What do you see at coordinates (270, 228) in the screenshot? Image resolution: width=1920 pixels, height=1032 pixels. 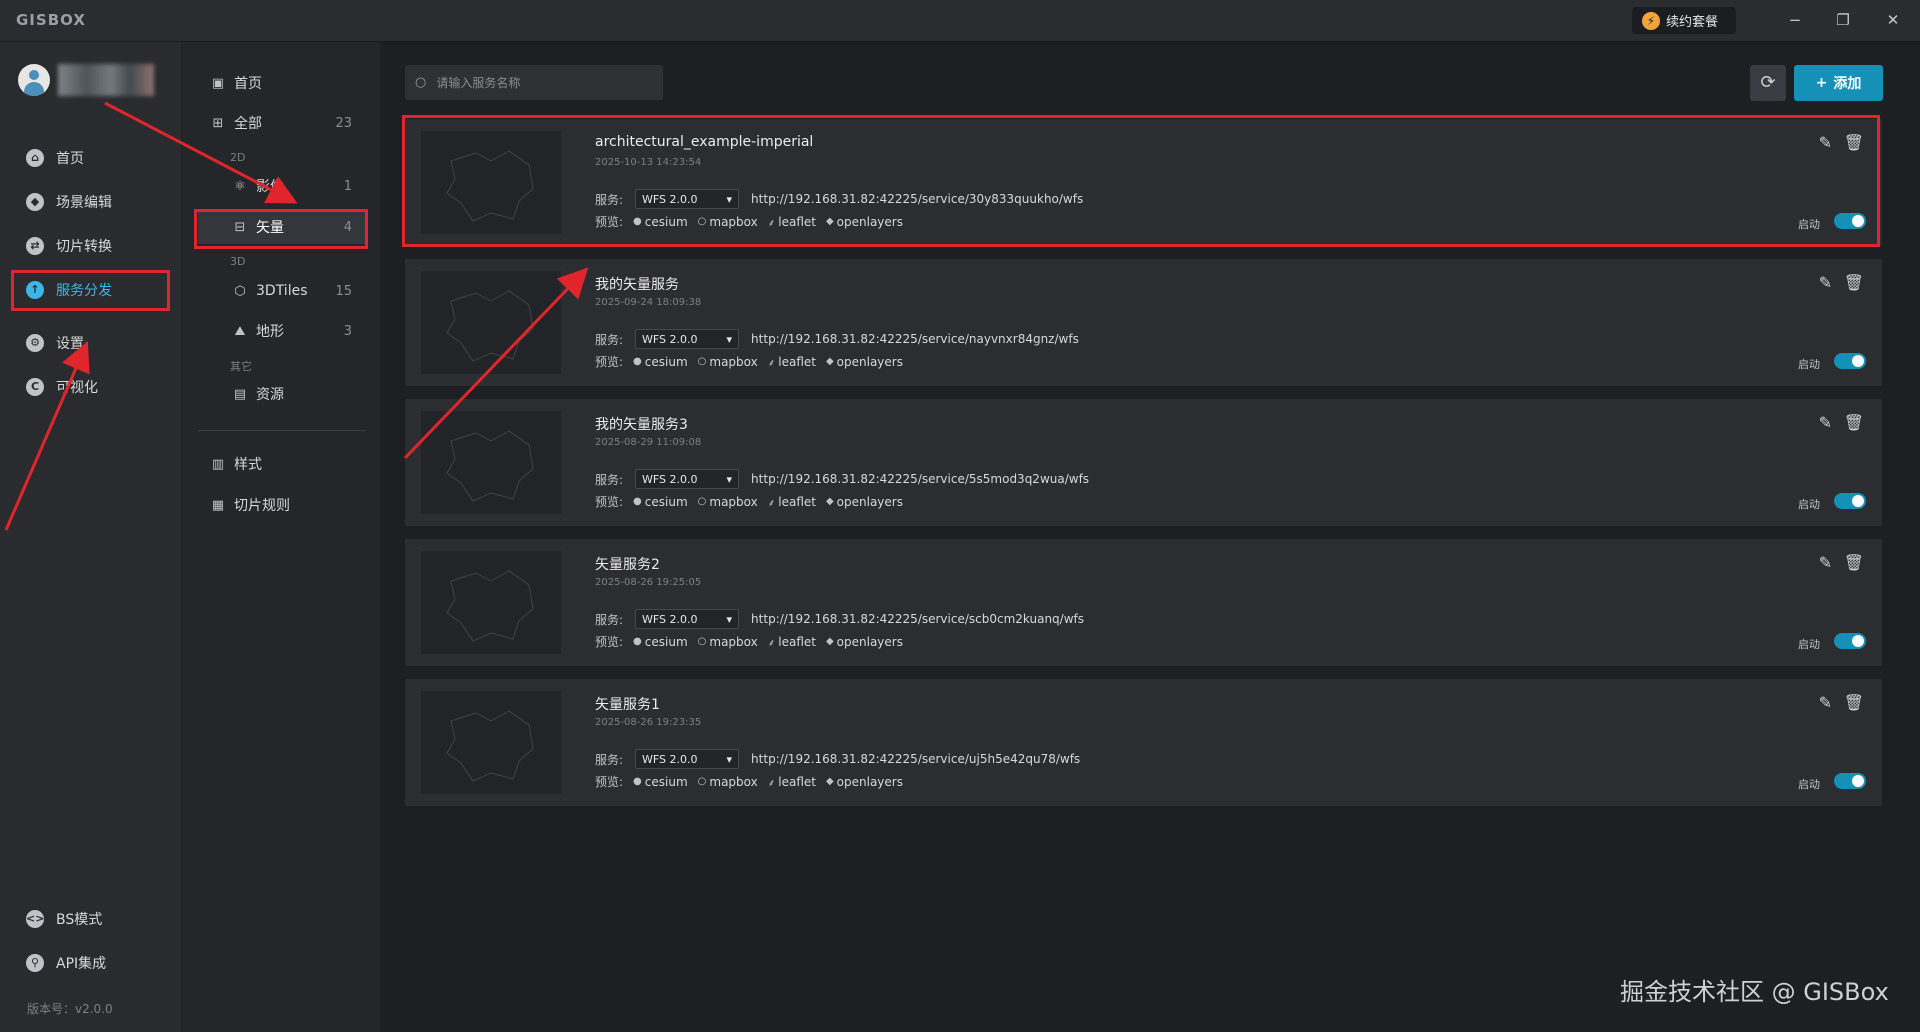 I see `subnav-label: 矢量` at bounding box center [270, 228].